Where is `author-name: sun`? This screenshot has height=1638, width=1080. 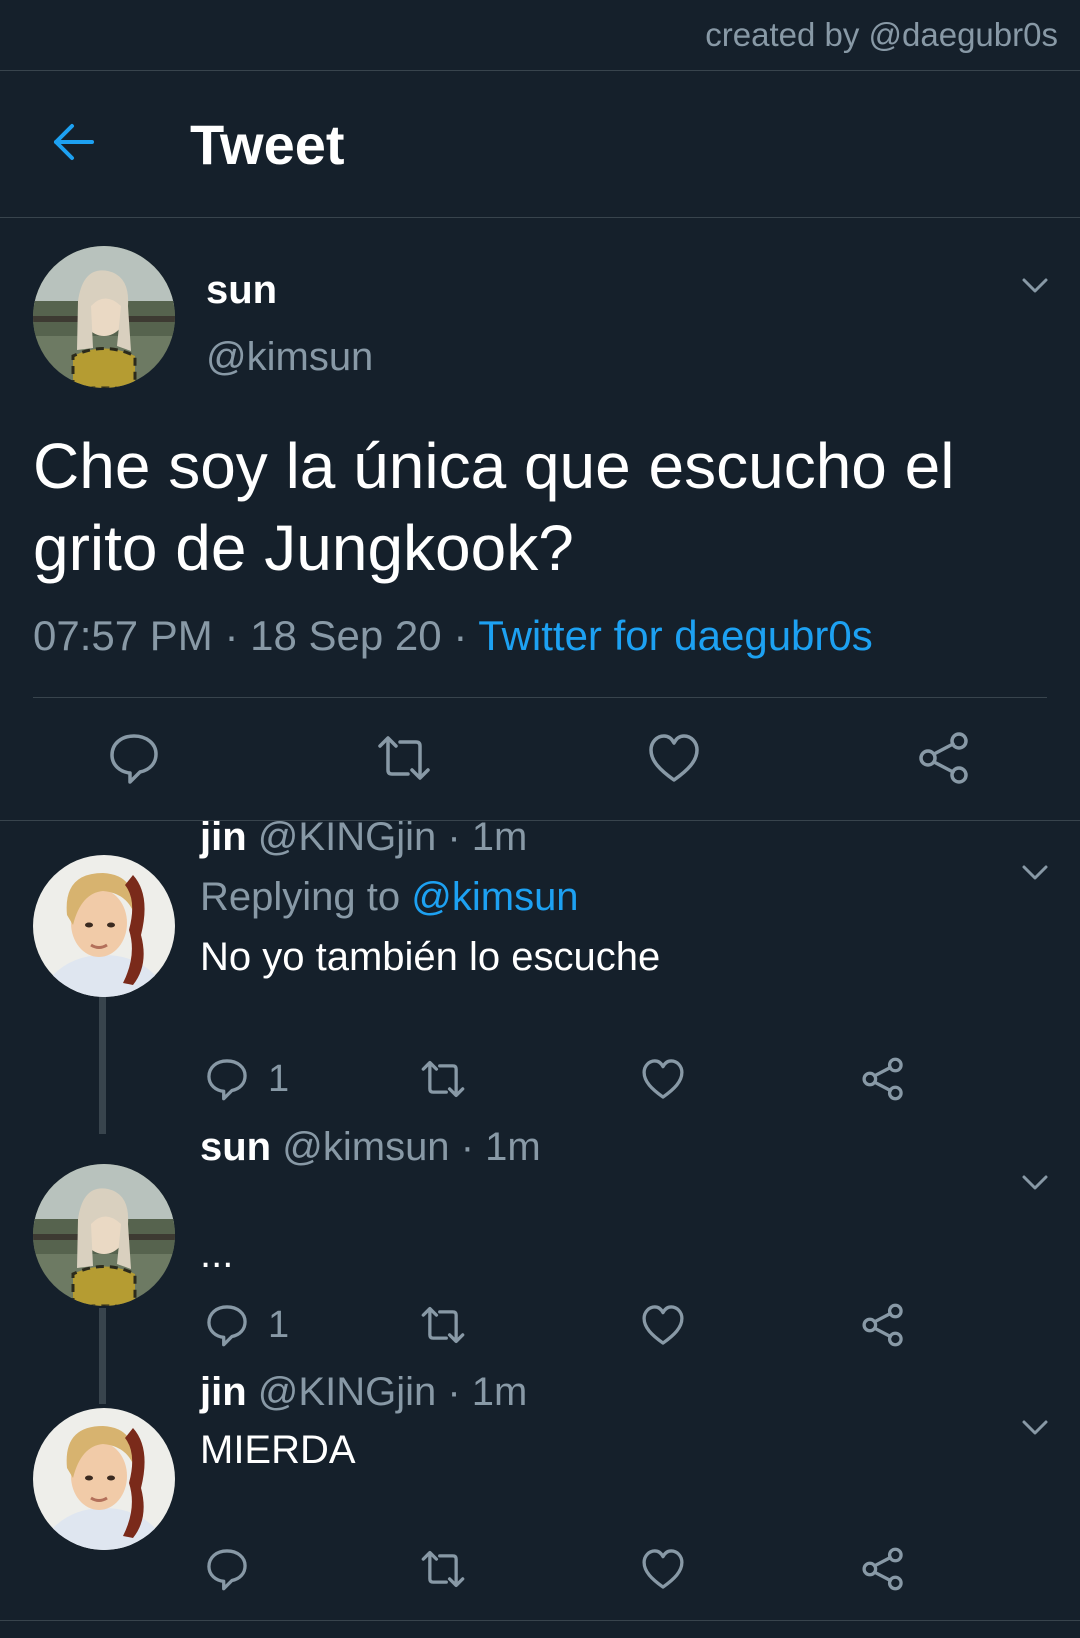
author-name: sun is located at coordinates (241, 290).